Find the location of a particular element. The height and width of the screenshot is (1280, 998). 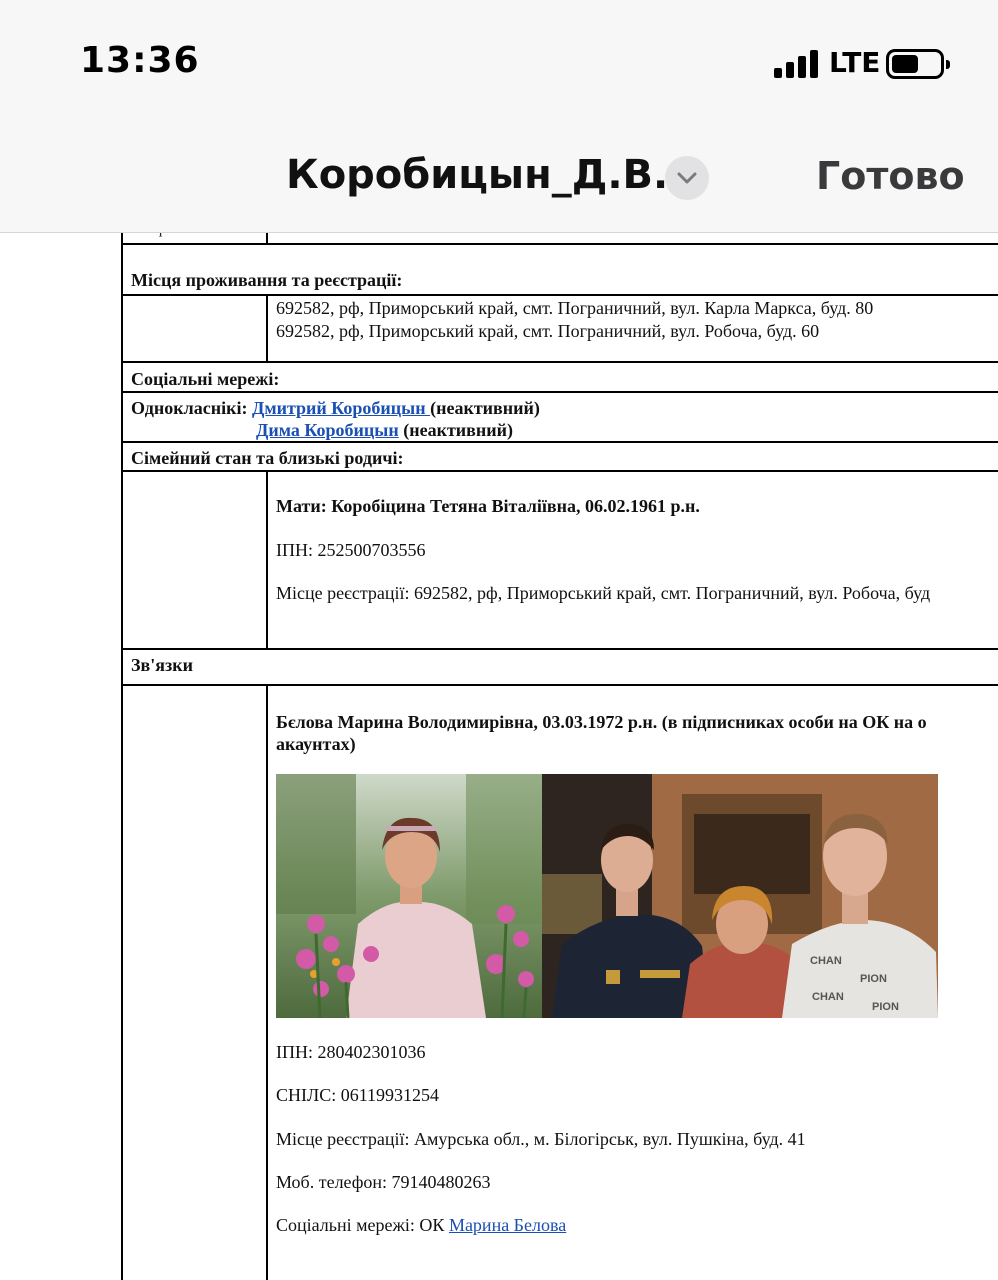

signal-bars-icon is located at coordinates (797, 64).